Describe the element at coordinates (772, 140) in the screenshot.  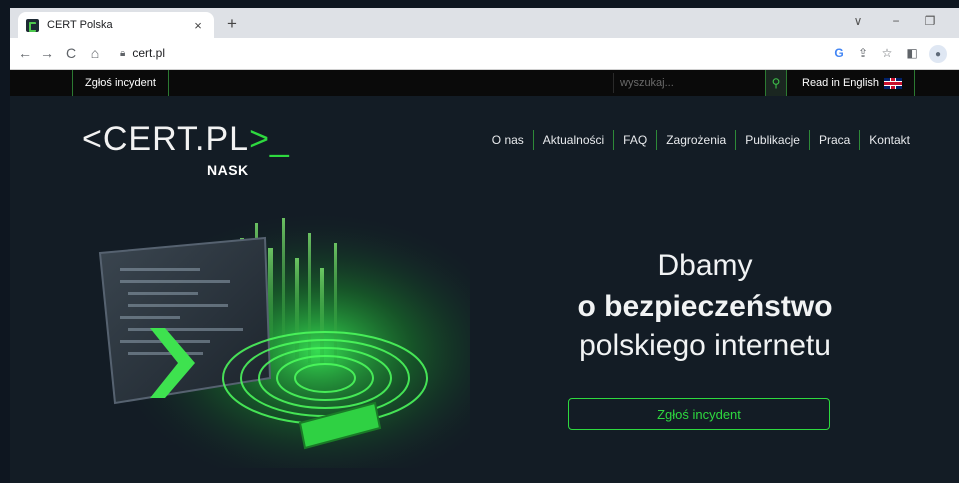
I see `nav-item-publikacje: Publikacje` at that location.